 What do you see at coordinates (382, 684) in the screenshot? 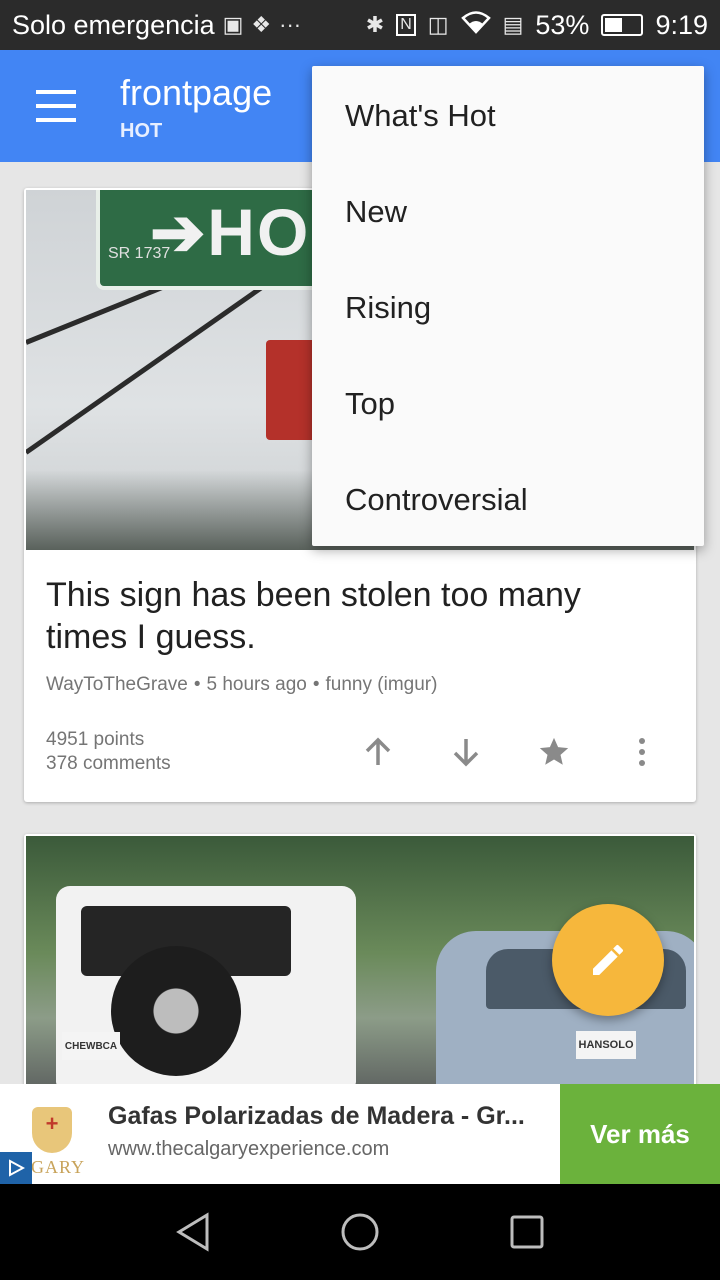
I see `post-source: funny (imgur)` at bounding box center [382, 684].